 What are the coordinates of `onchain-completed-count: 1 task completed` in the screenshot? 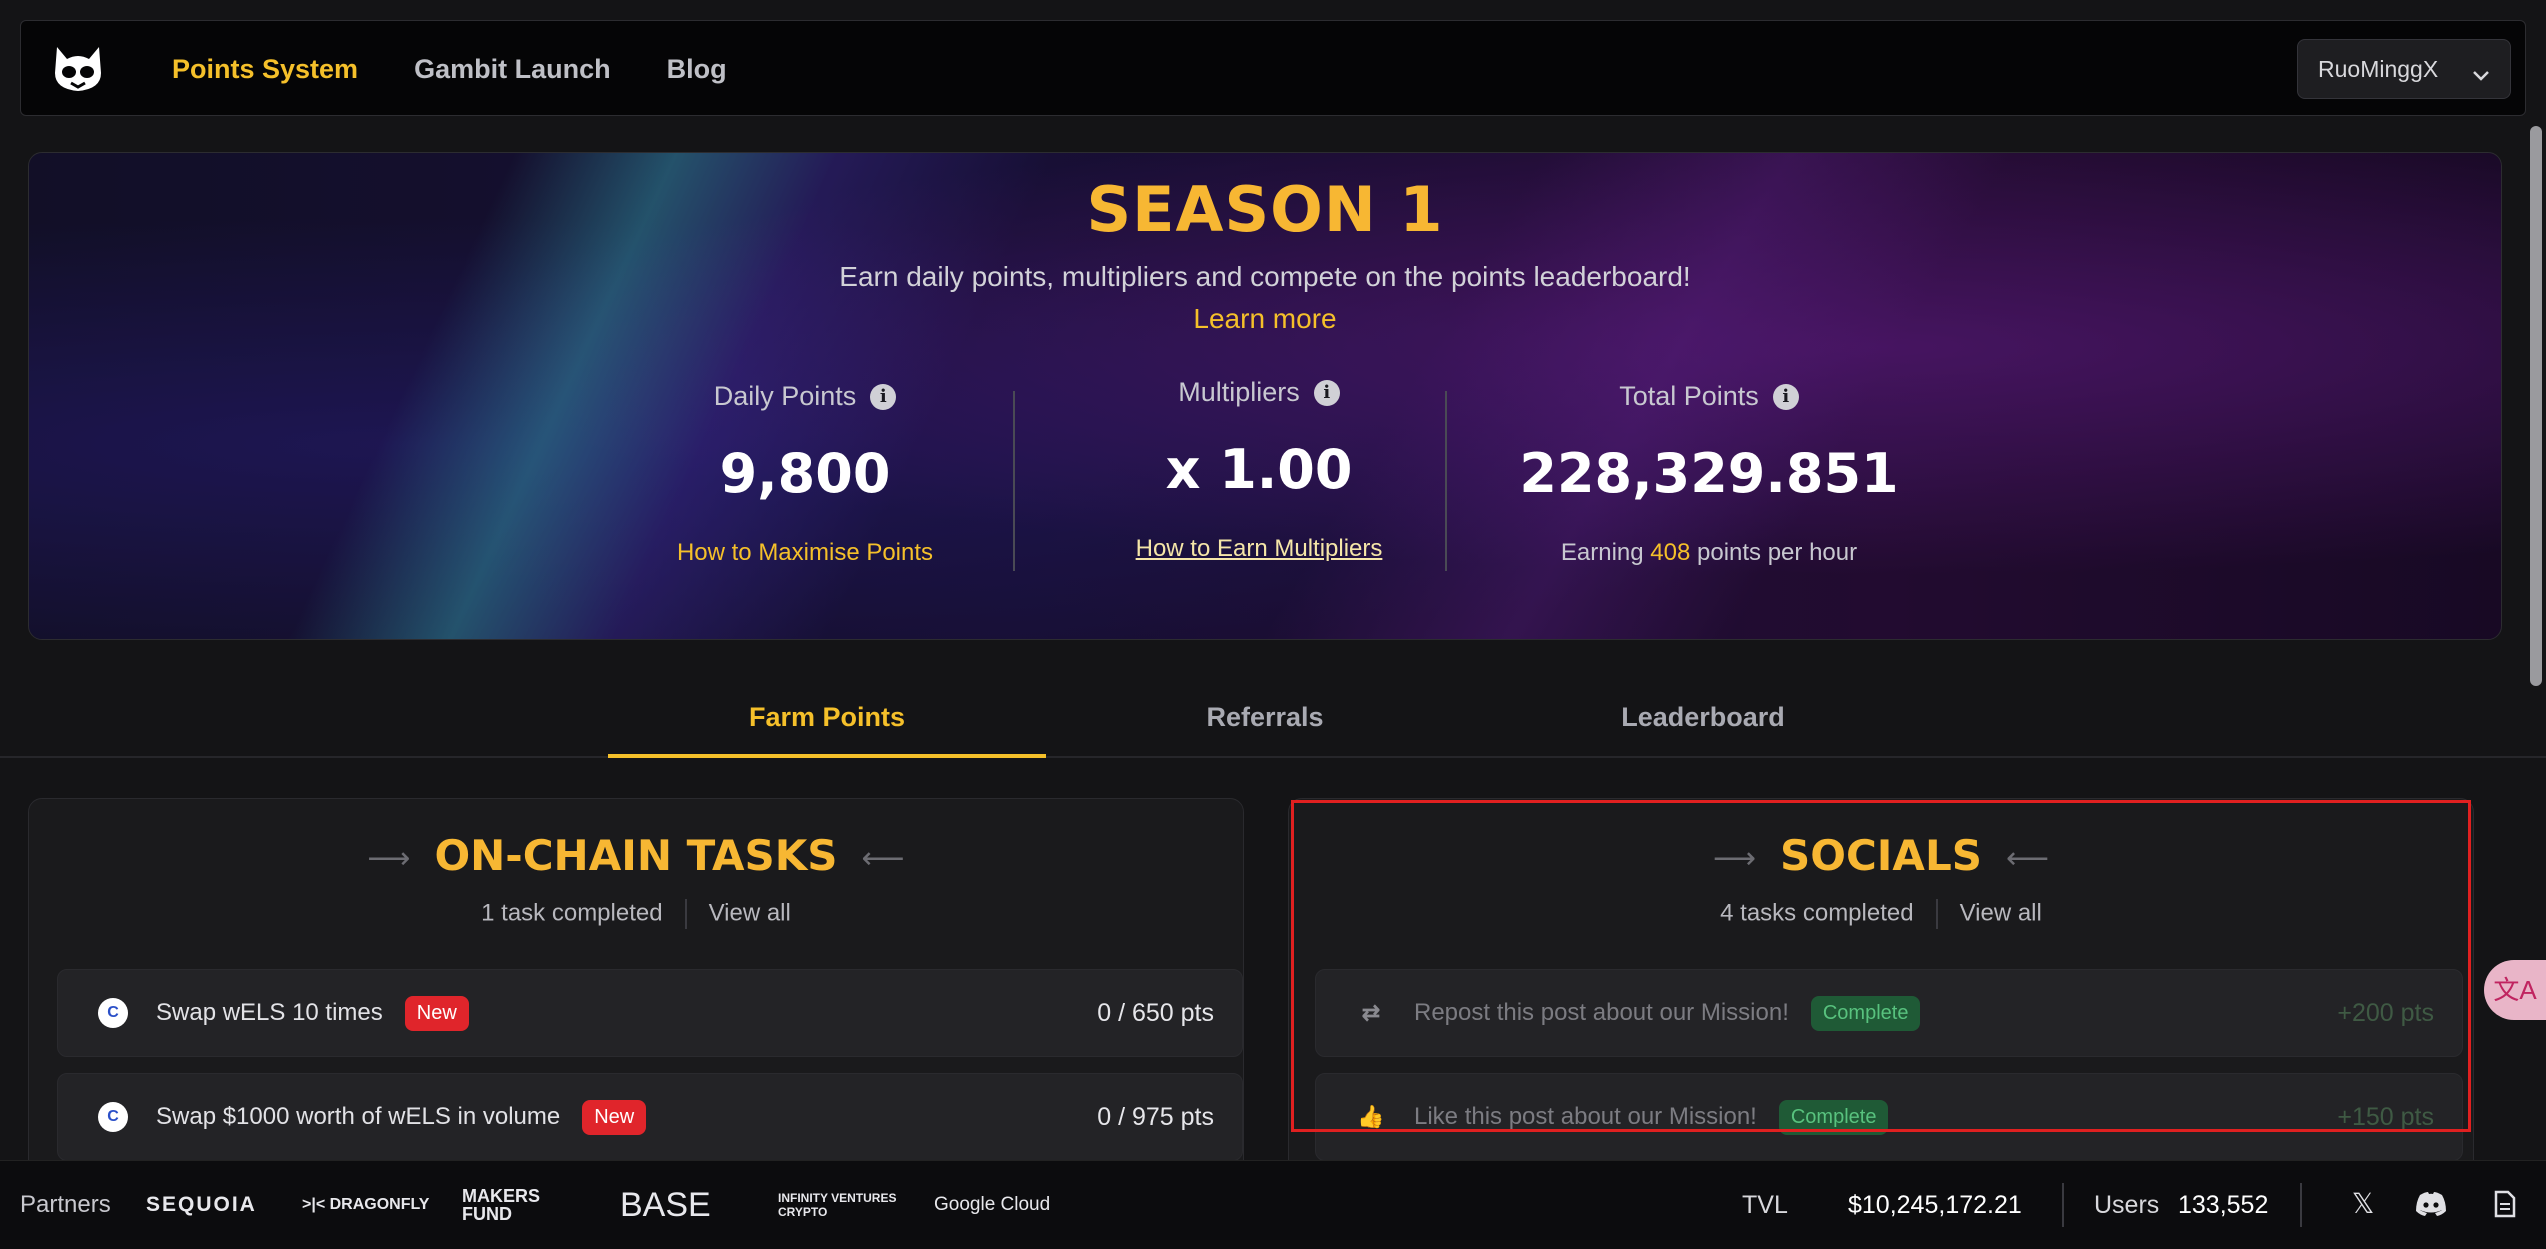 It's located at (572, 913).